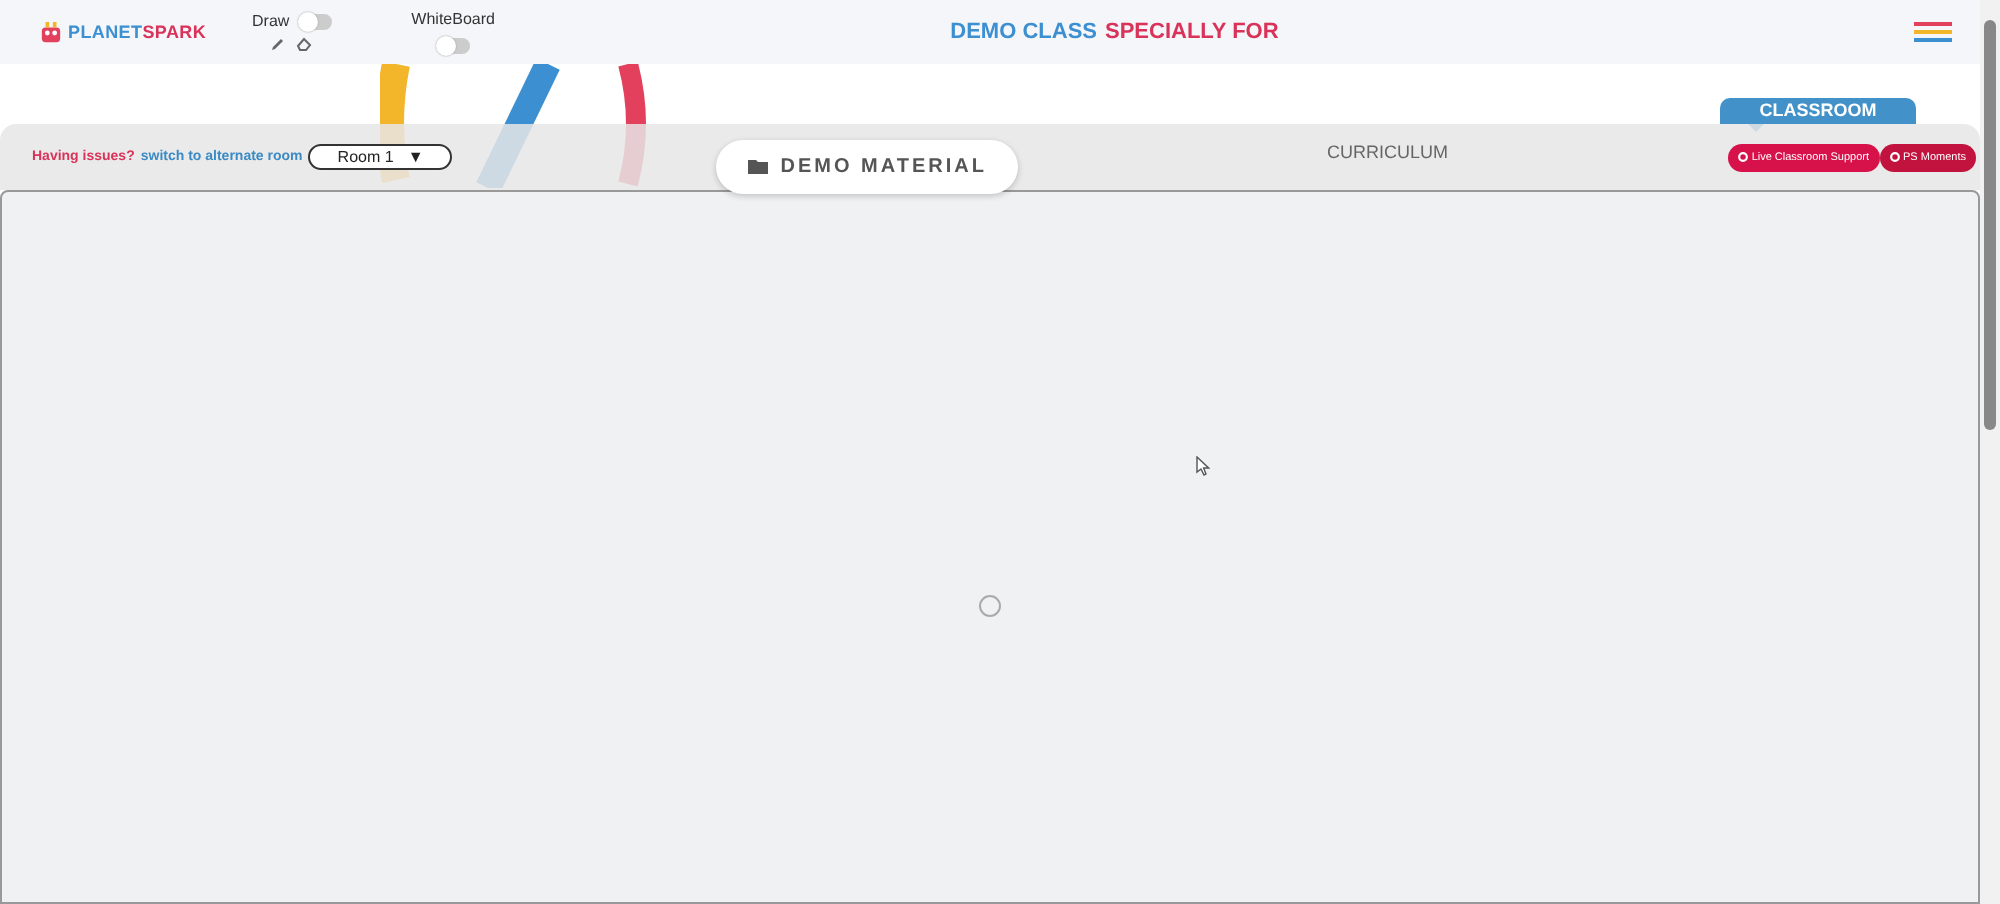 The height and width of the screenshot is (904, 2000). Describe the element at coordinates (1203, 466) in the screenshot. I see `cursor-icon` at that location.